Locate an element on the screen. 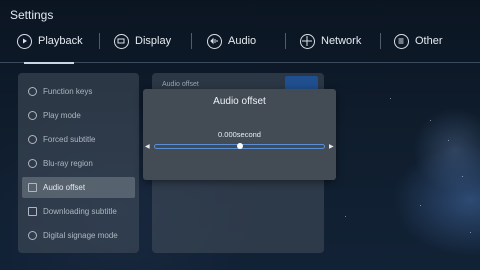 This screenshot has width=480, height=270. tab-label: Display is located at coordinates (153, 41).